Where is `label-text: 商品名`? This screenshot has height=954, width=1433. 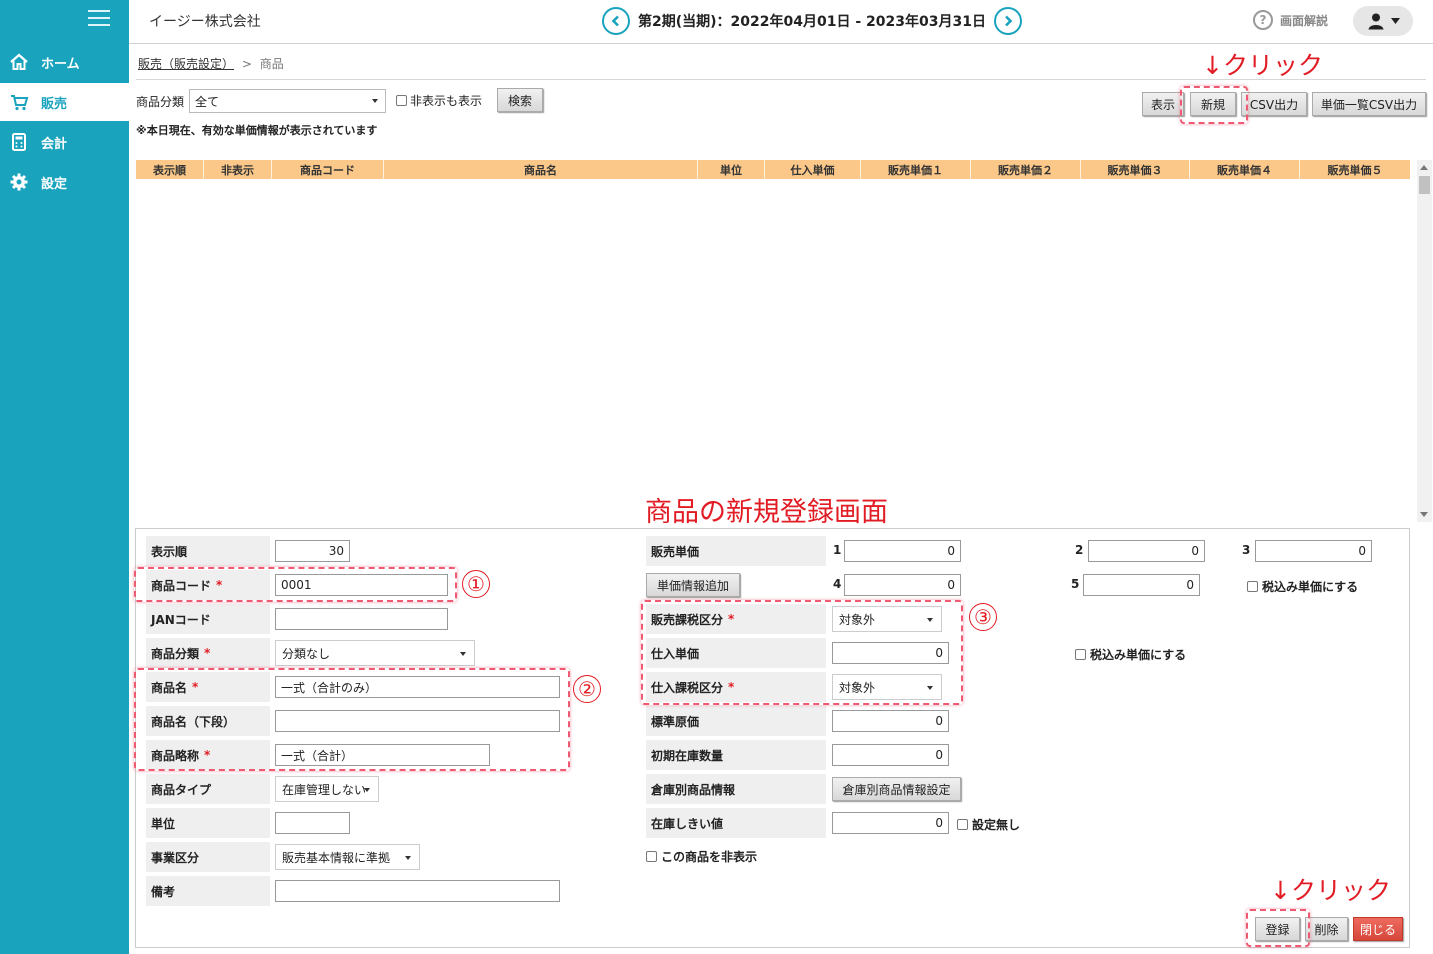 label-text: 商品名 is located at coordinates (169, 687).